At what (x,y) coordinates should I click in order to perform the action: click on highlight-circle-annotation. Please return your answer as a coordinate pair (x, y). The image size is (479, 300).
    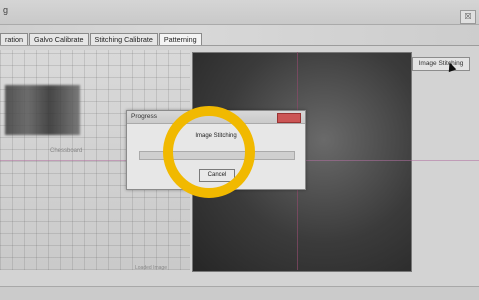
    Looking at the image, I should click on (209, 152).